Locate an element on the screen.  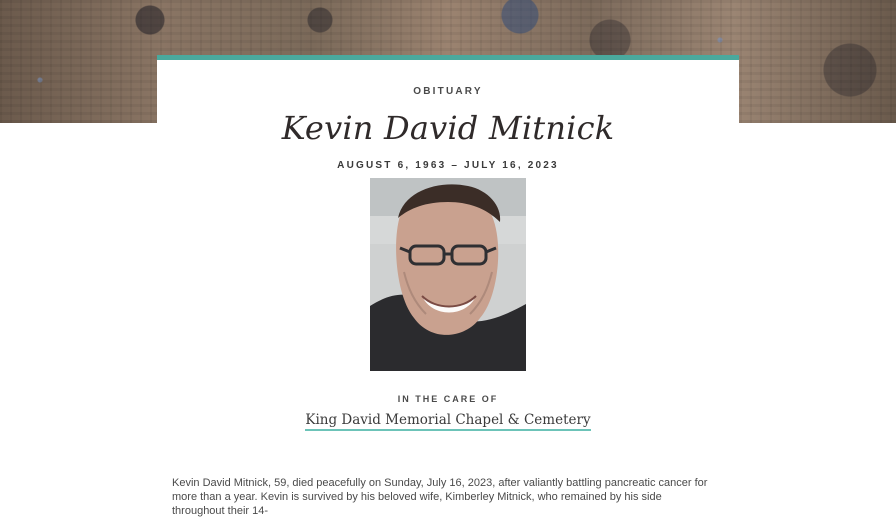
person-name: Kevin David Mitnick is located at coordinates (448, 128).